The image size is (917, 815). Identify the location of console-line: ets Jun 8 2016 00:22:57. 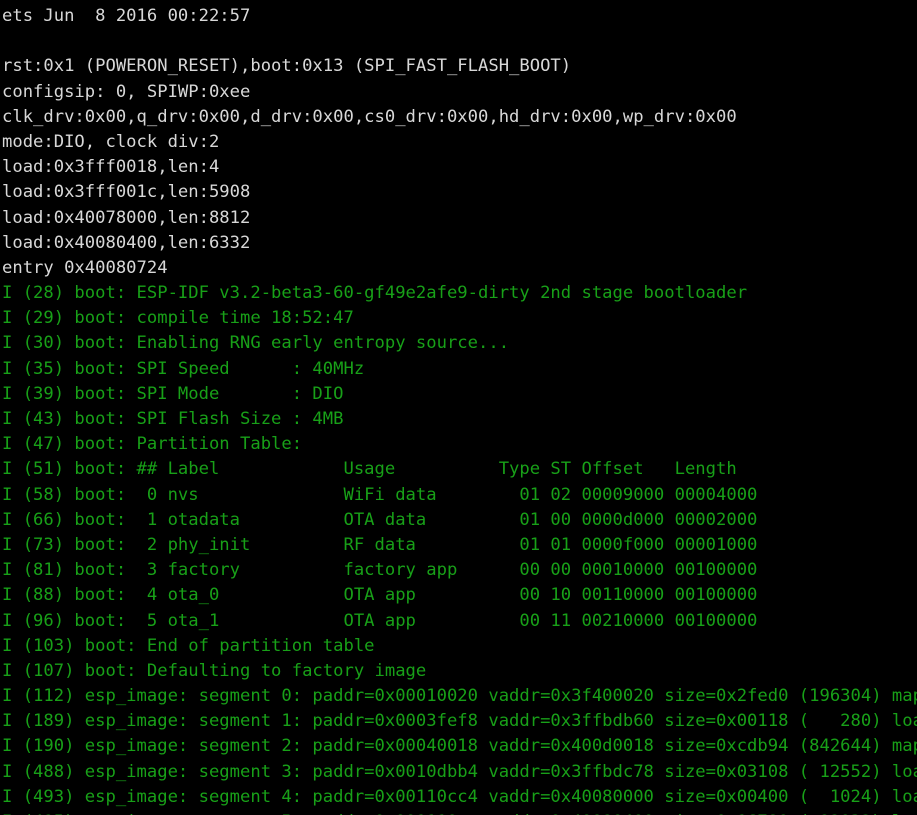
(126, 16).